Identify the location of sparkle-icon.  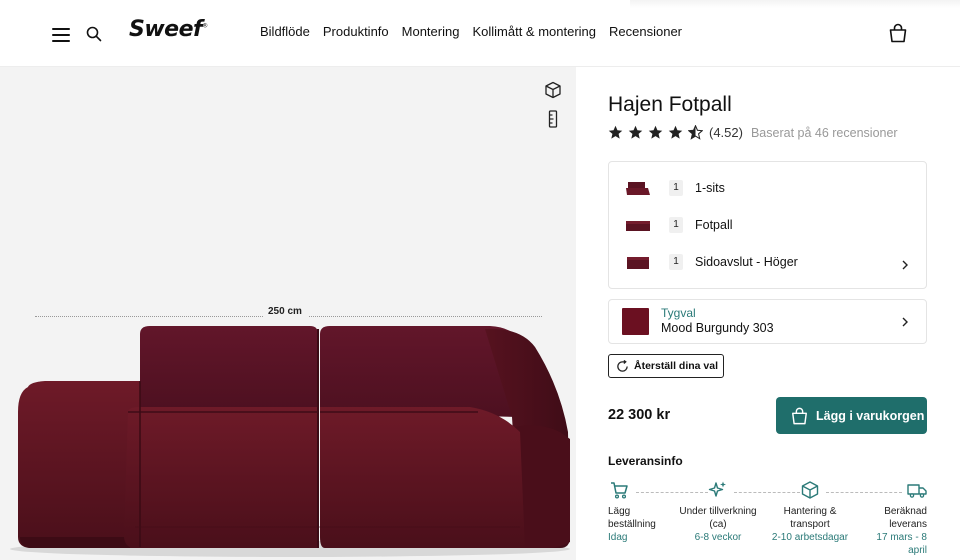
(717, 489).